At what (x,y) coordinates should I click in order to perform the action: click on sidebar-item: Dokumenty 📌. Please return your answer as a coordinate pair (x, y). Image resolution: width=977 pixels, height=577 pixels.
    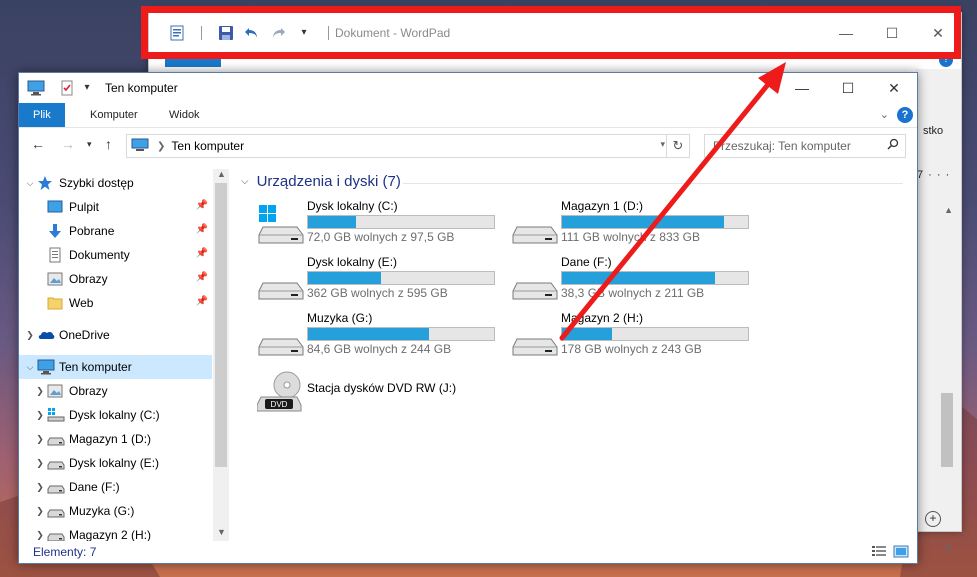
    Looking at the image, I should click on (115, 255).